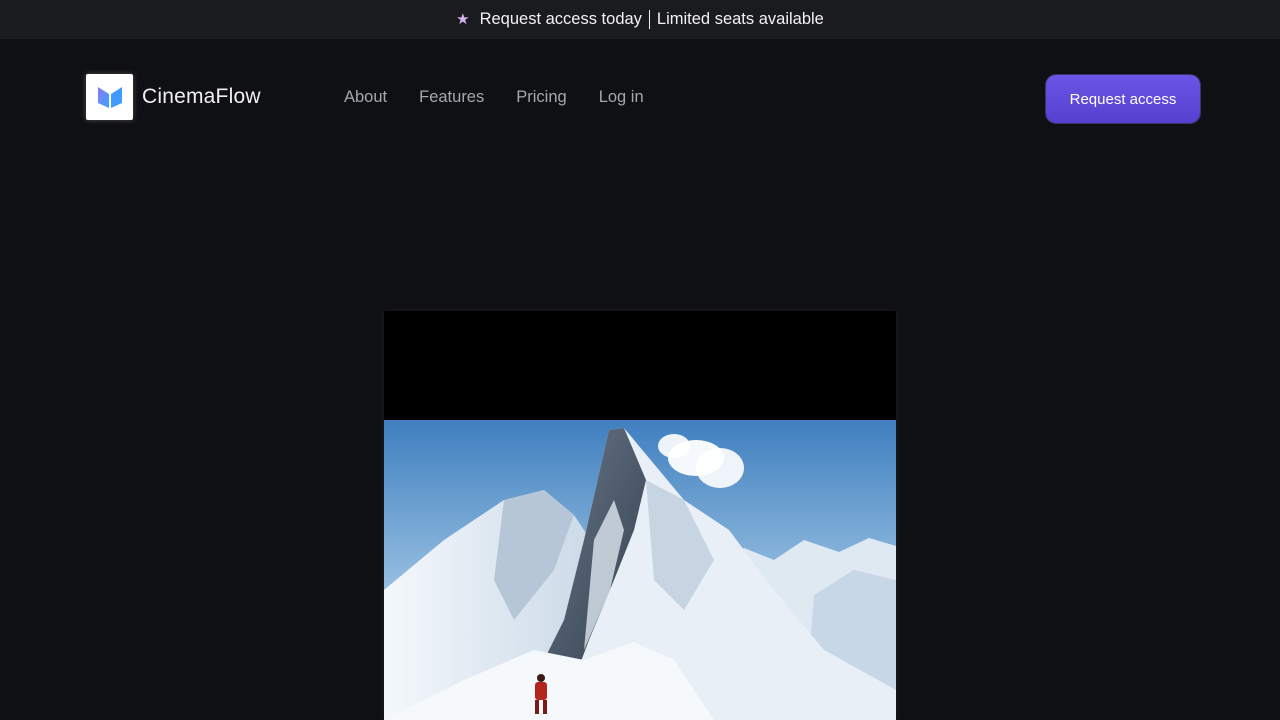  I want to click on logo-icon, so click(109, 97).